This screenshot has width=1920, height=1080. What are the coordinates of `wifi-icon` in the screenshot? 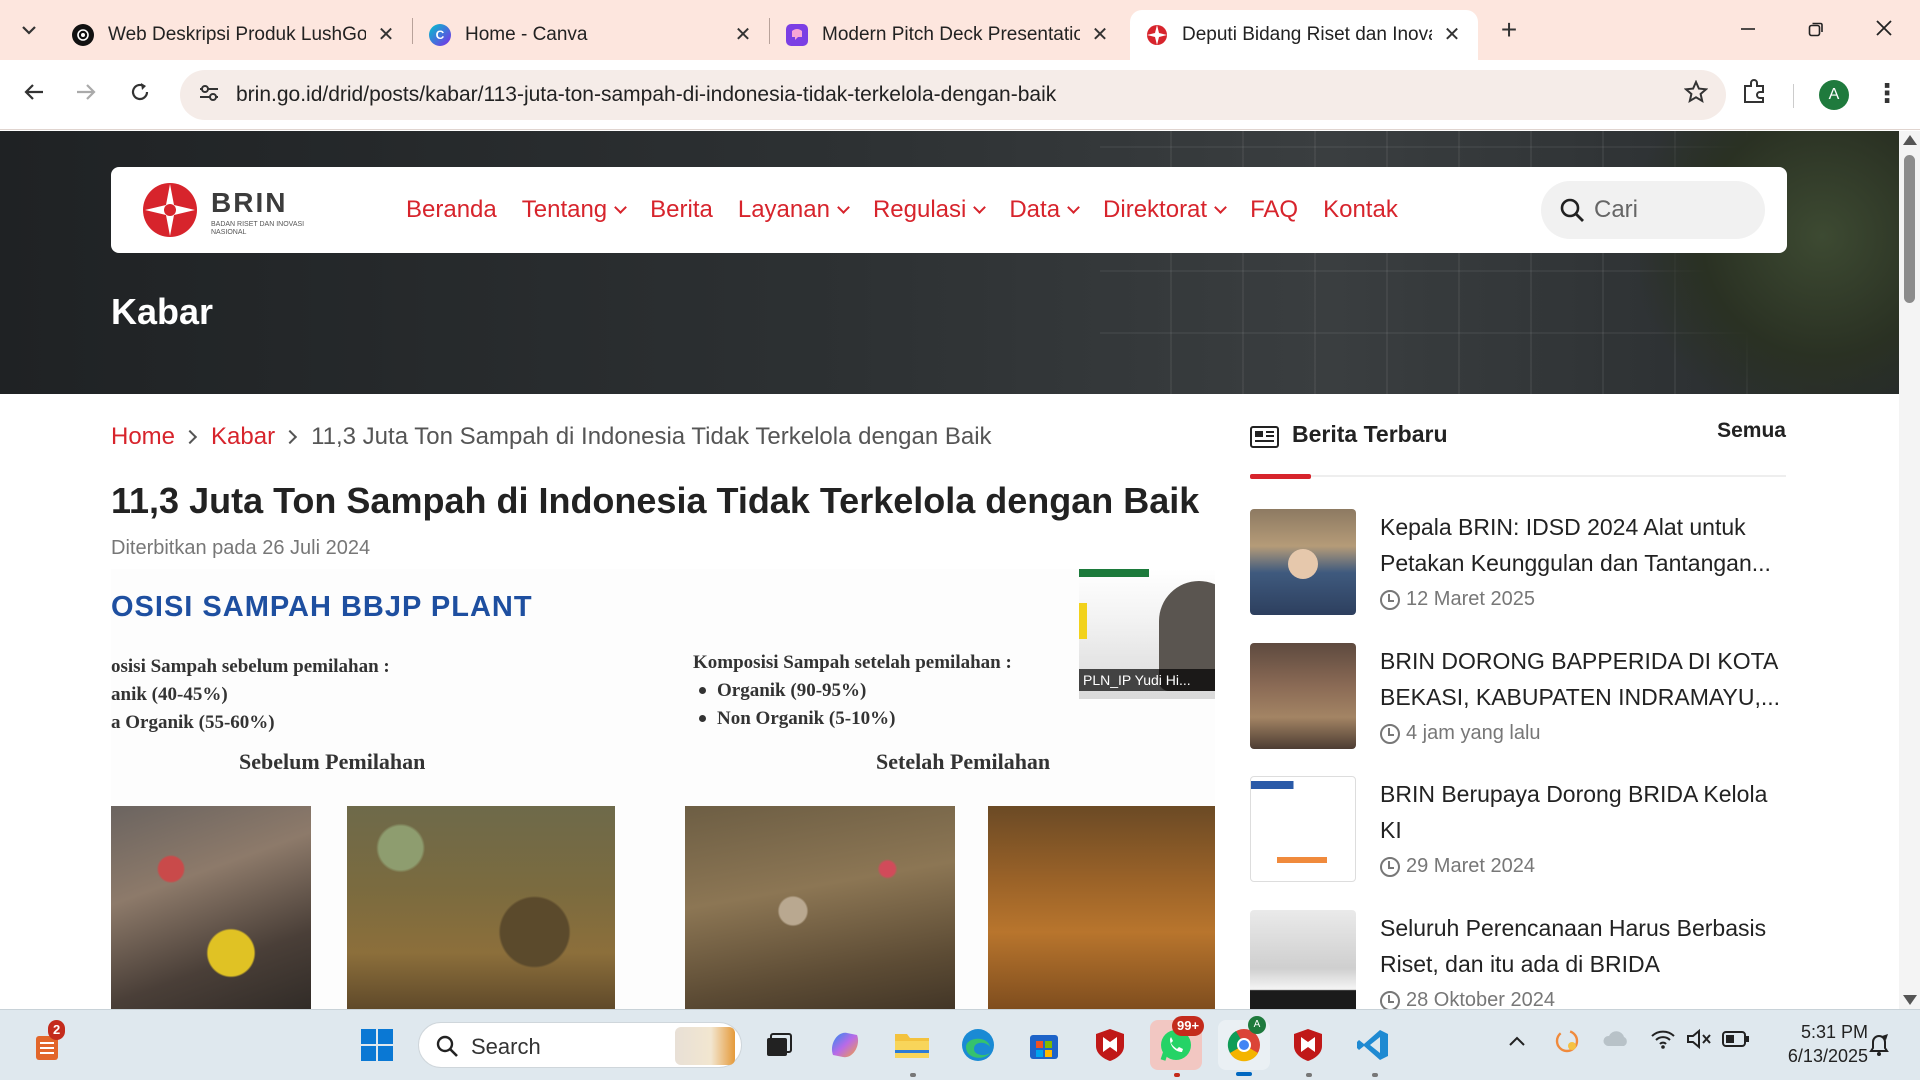 It's located at (1663, 1042).